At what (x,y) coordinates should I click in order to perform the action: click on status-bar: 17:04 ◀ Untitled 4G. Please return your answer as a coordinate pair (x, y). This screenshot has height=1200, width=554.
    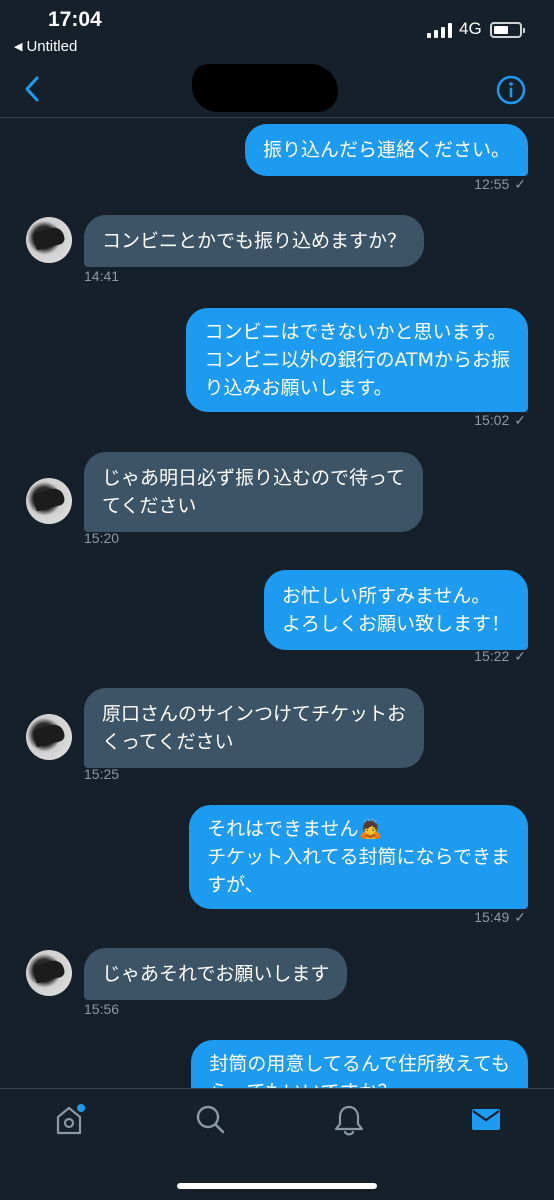
    Looking at the image, I should click on (277, 30).